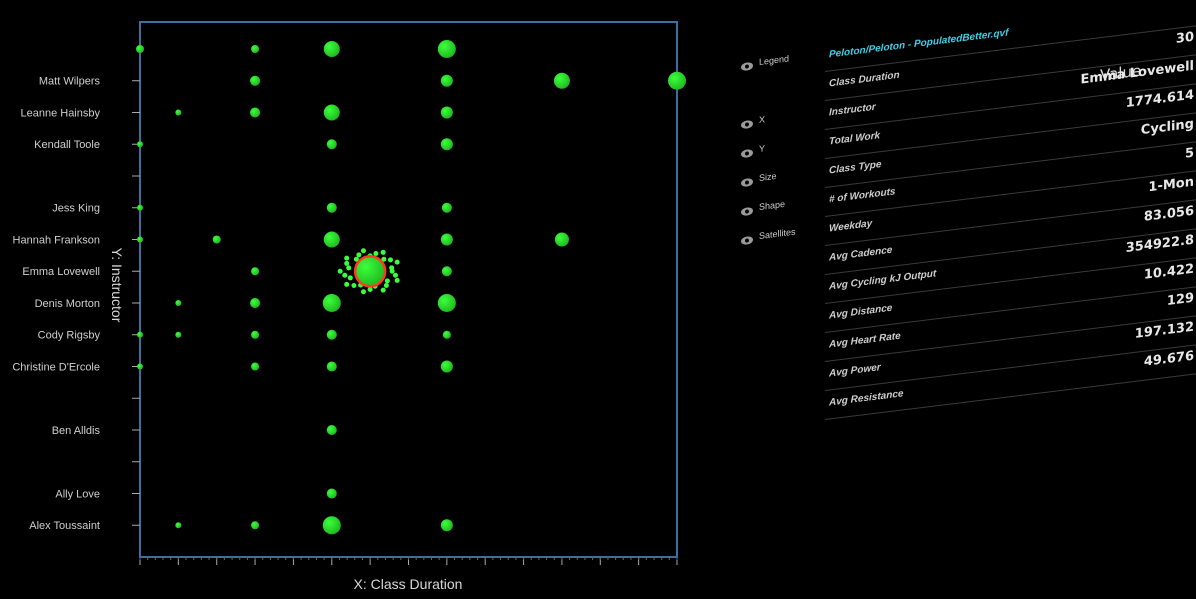  What do you see at coordinates (56, 240) in the screenshot?
I see `y-tick-label: Hannah Frankson` at bounding box center [56, 240].